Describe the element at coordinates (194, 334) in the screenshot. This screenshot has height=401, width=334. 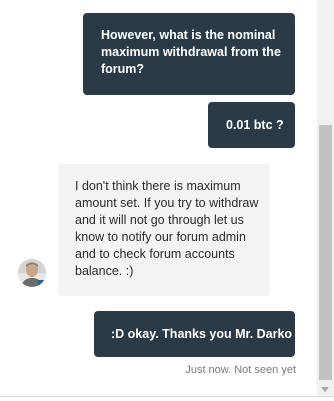
I see `message-outgoing: :D okay. Thanks you Mr. Darko` at that location.